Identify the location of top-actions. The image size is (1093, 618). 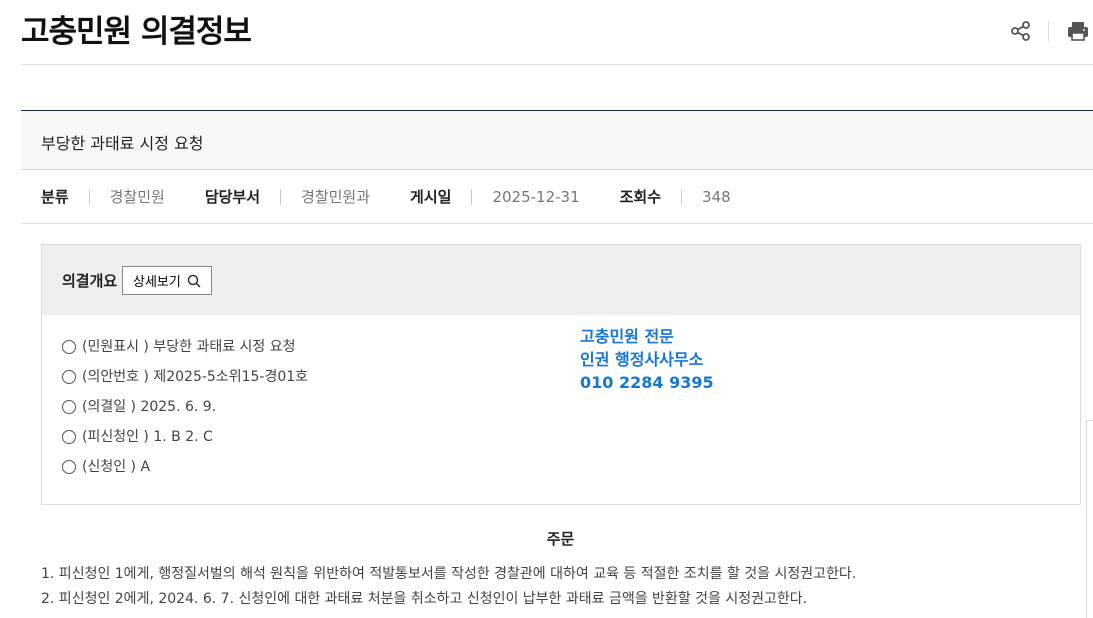
(1049, 31).